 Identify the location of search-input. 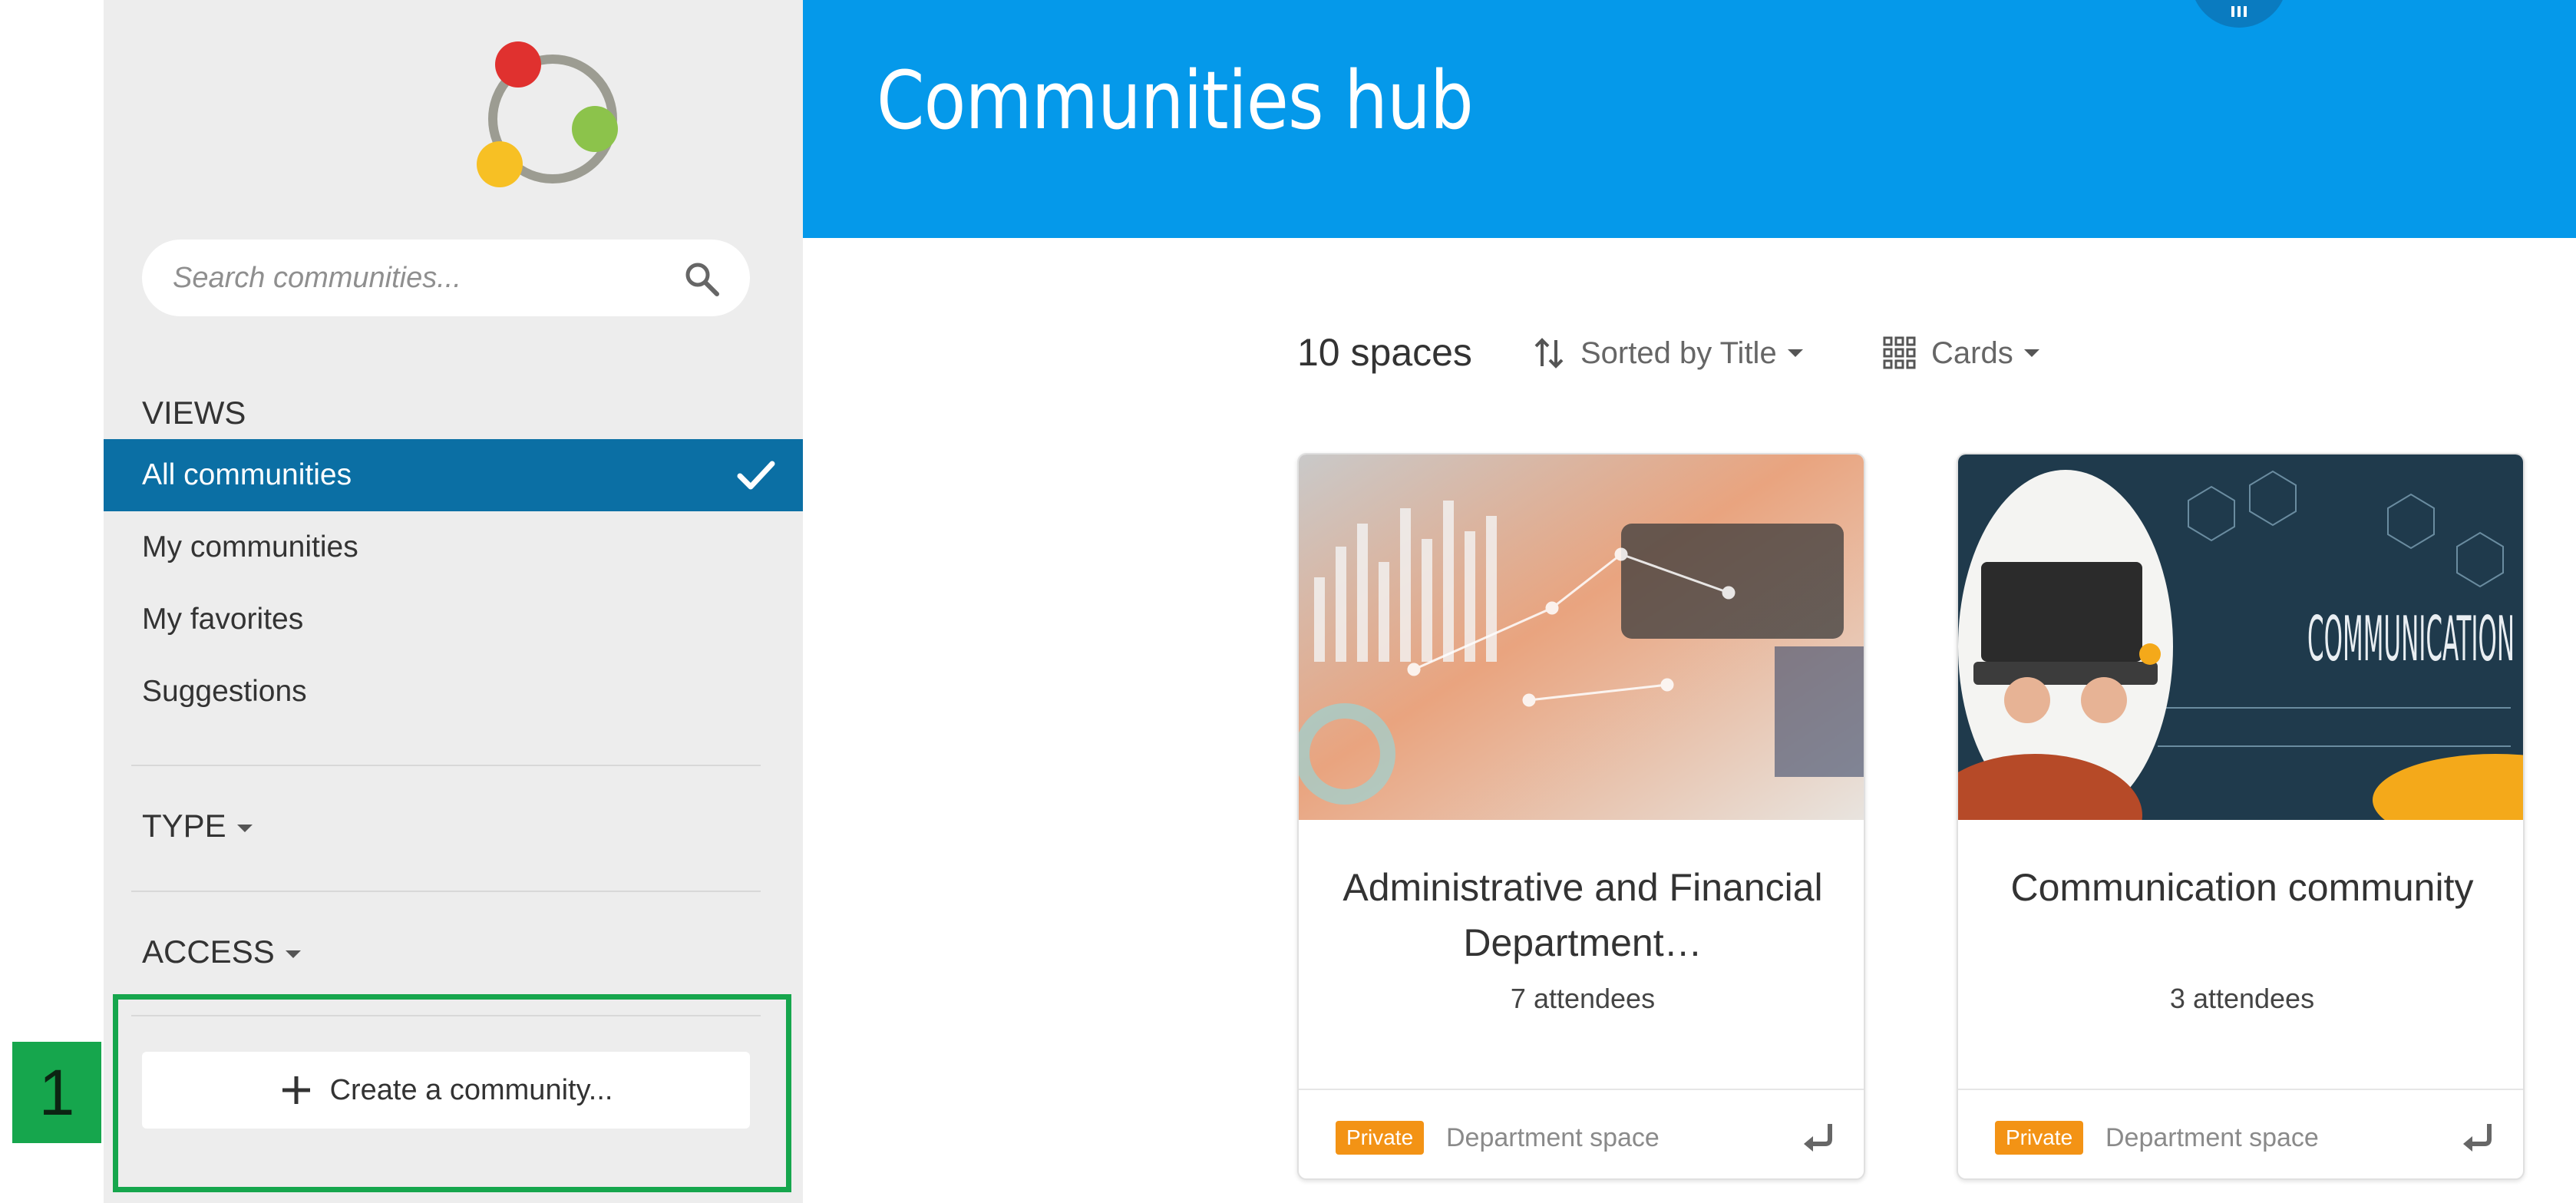
(409, 278).